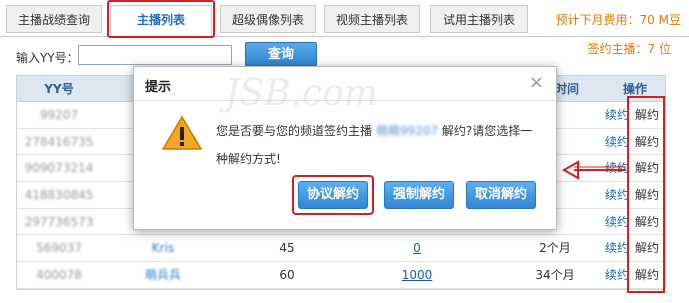 This screenshot has width=689, height=303. Describe the element at coordinates (372, 19) in the screenshot. I see `tab-video-anchor-list: 视频主播列表` at that location.